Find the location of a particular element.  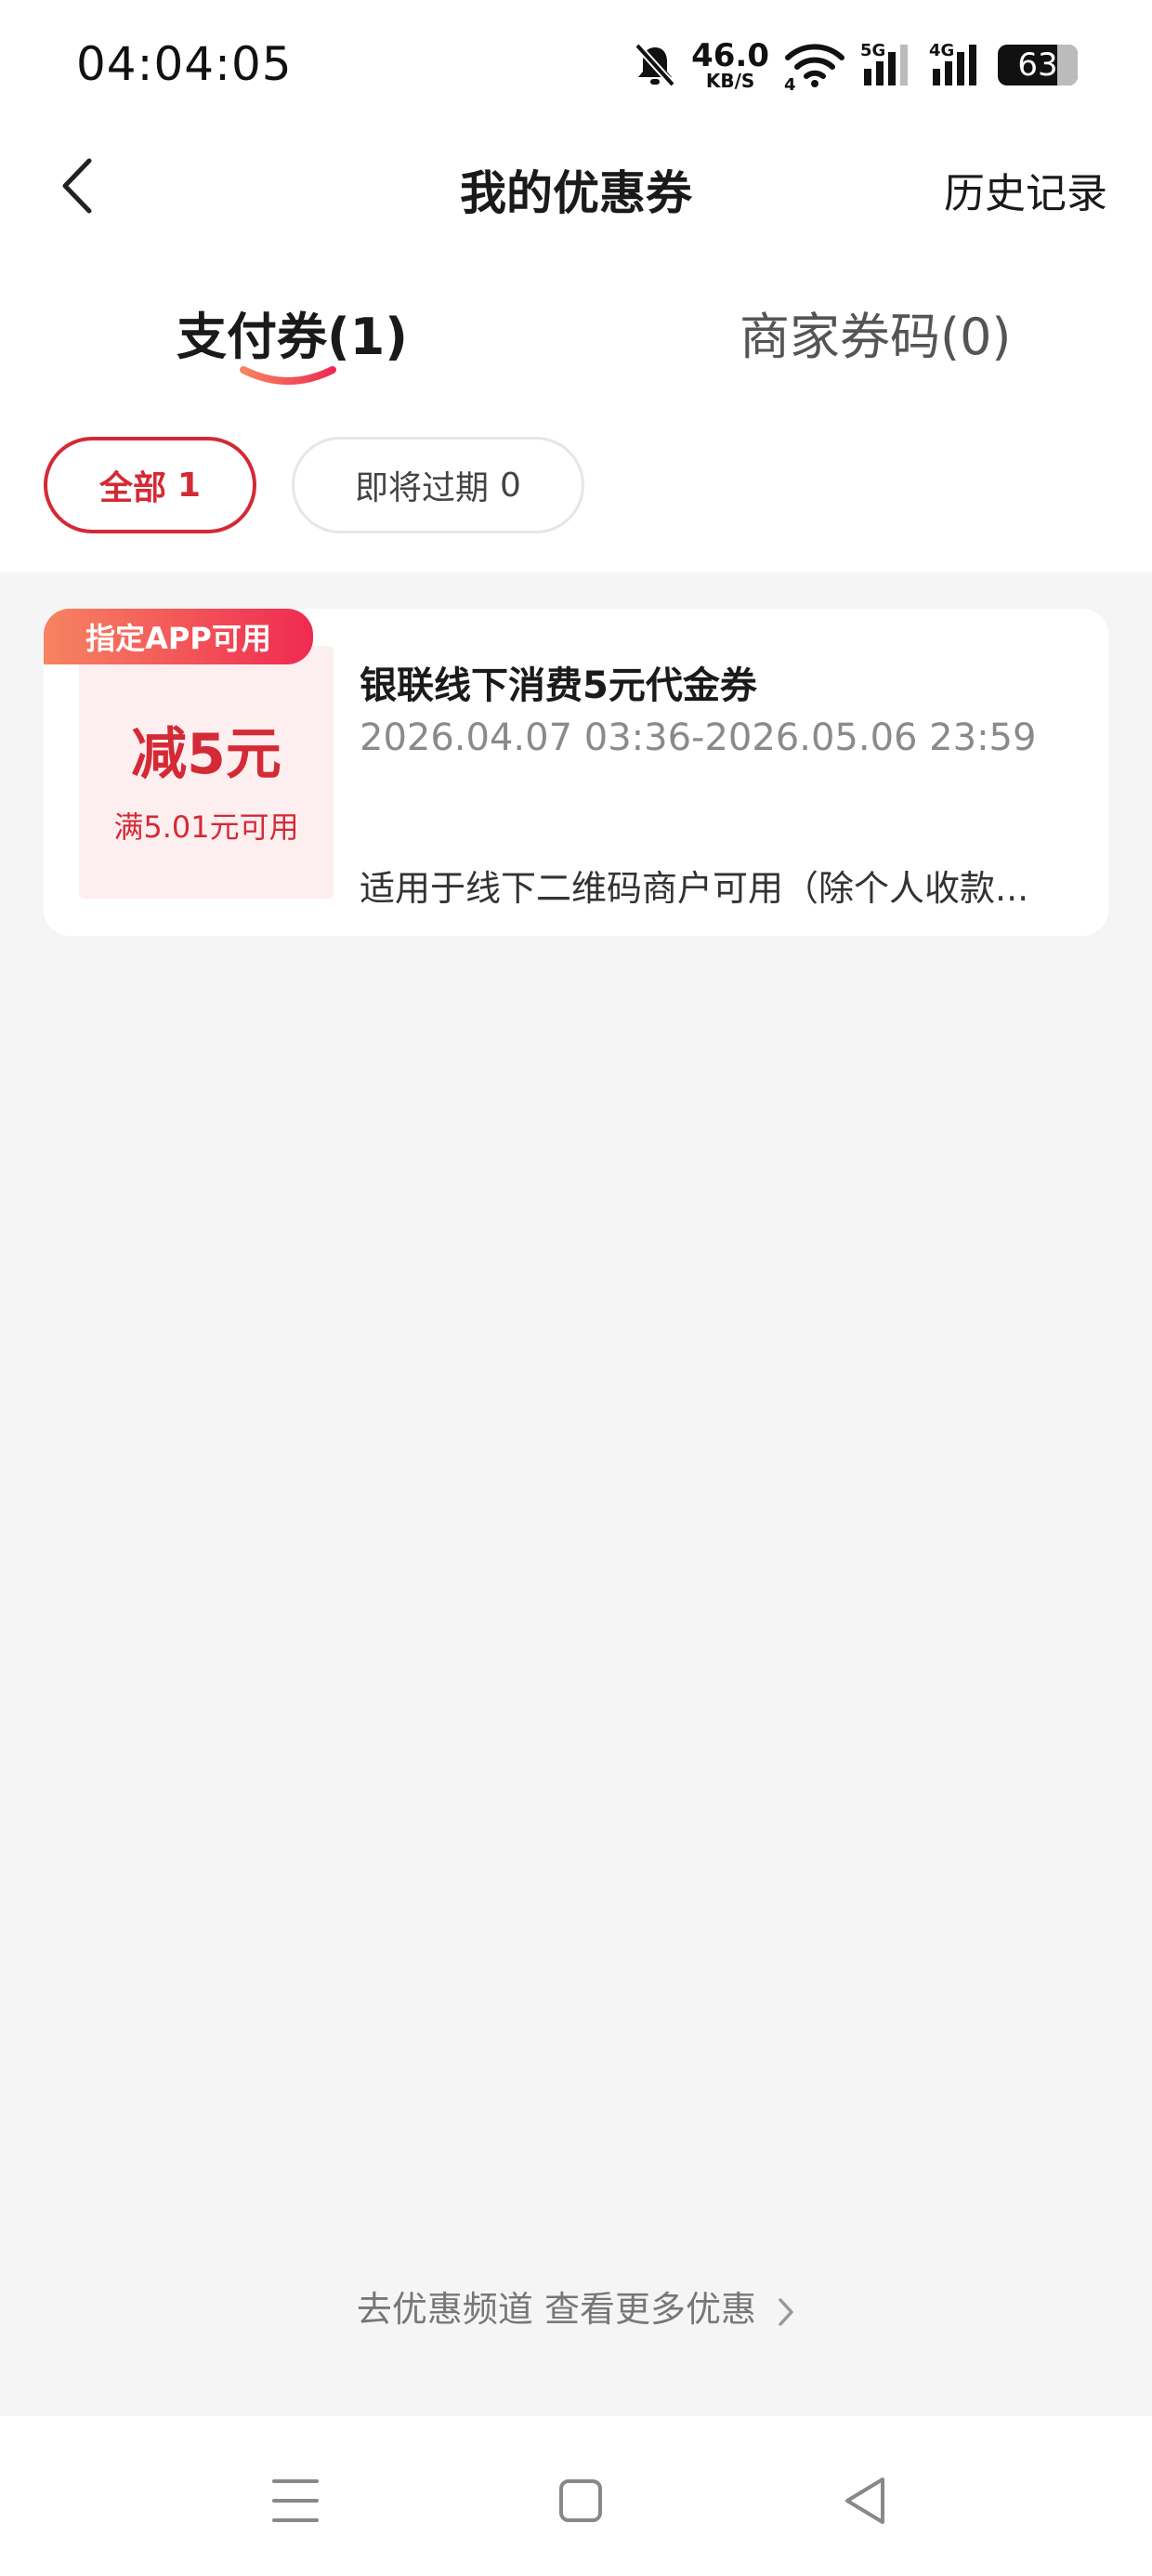

chevron-right-icon is located at coordinates (786, 2311).